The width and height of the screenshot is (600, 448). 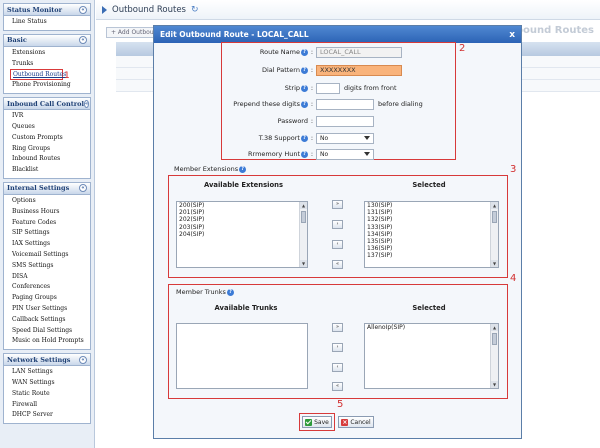 I want to click on sidebar-item: Phone Provisioning, so click(x=47, y=85).